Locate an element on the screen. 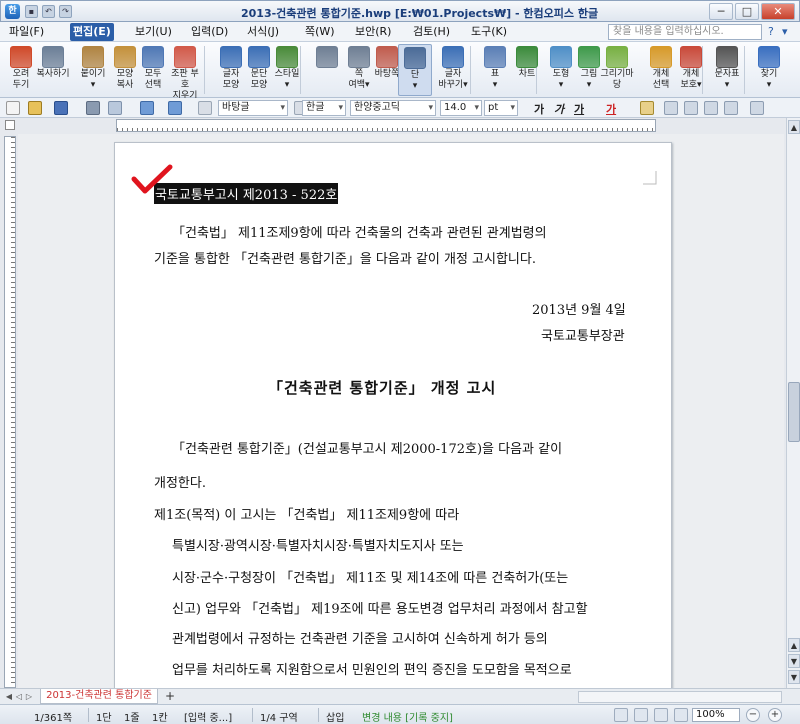 This screenshot has width=800, height=724. font-size-select: 14.0 is located at coordinates (461, 108).